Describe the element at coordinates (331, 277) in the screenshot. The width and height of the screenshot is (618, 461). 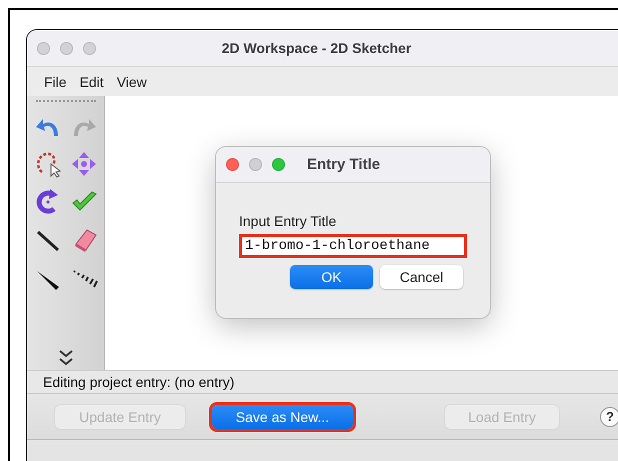
I see `dialog-button: OK` at that location.